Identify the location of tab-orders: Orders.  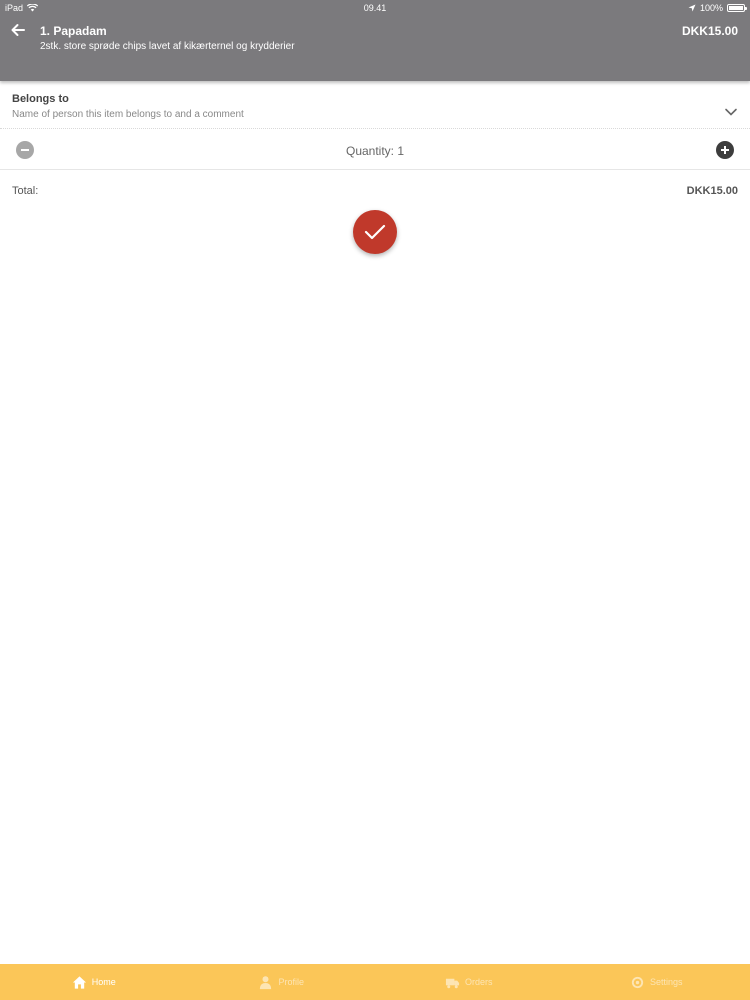
(469, 982).